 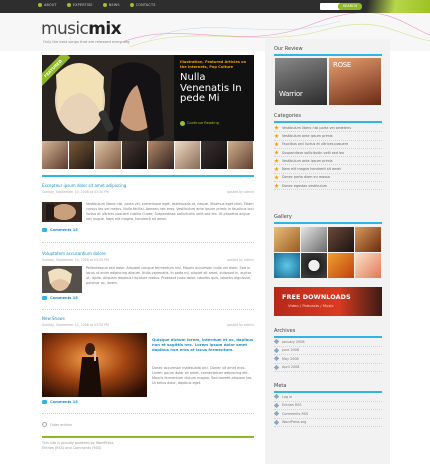 What do you see at coordinates (44, 424) in the screenshot?
I see `arrow-left-icon` at bounding box center [44, 424].